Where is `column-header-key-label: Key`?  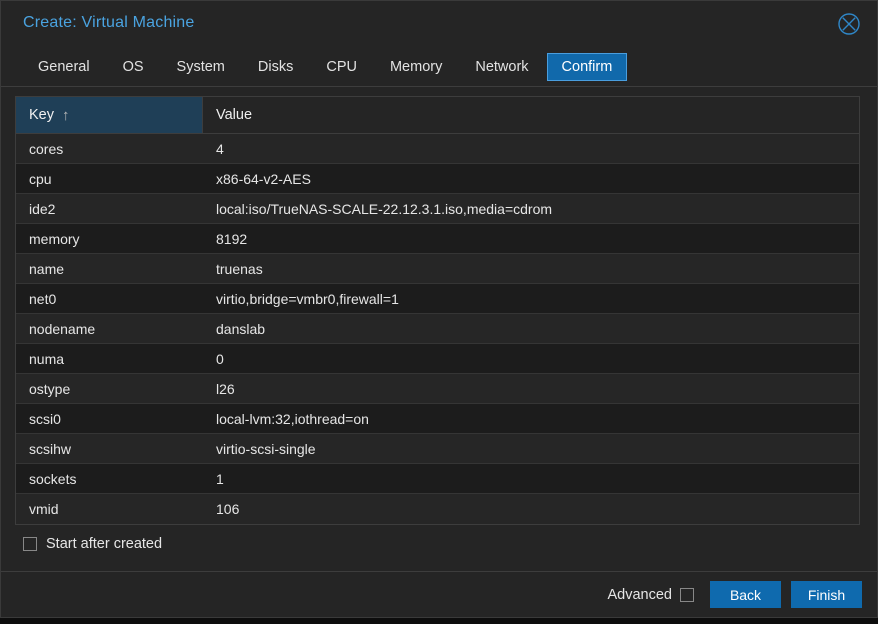 column-header-key-label: Key is located at coordinates (41, 115).